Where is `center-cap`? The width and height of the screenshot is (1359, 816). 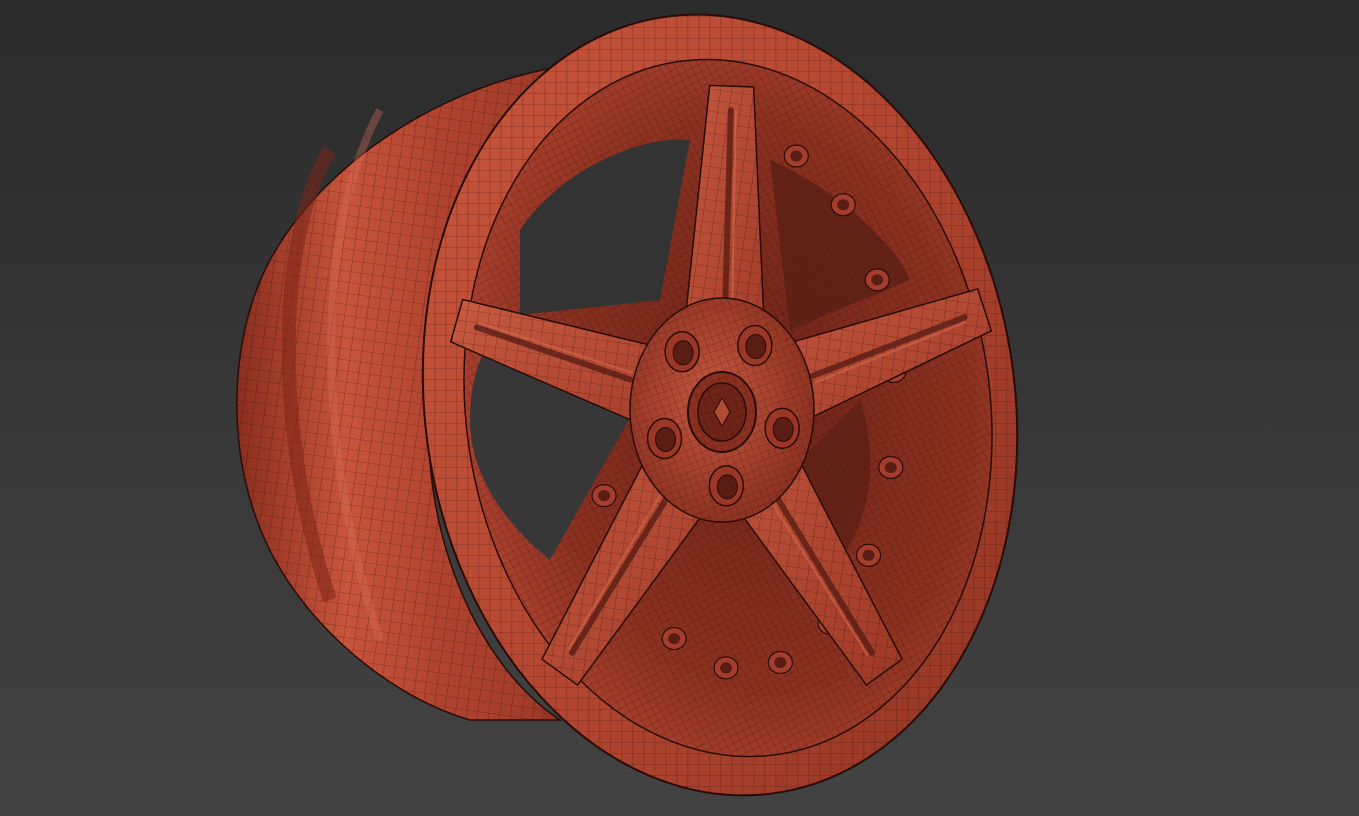
center-cap is located at coordinates (722, 412).